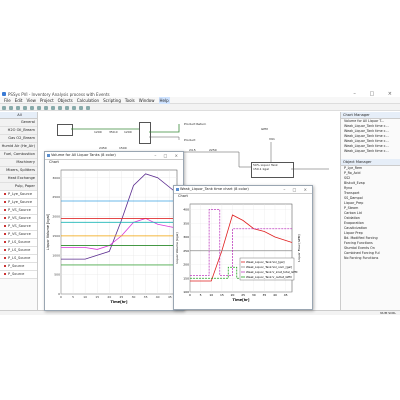  I want to click on y-tick-label: 350, so click(186, 223).